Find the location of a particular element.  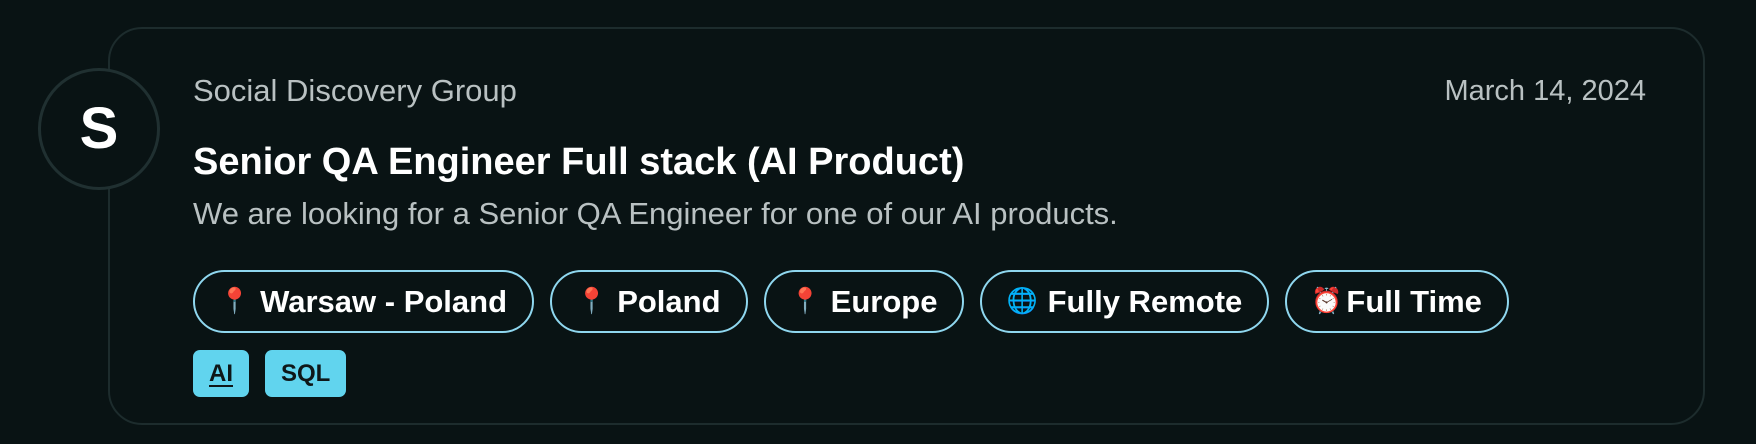

skill-label: SQL is located at coordinates (306, 373).